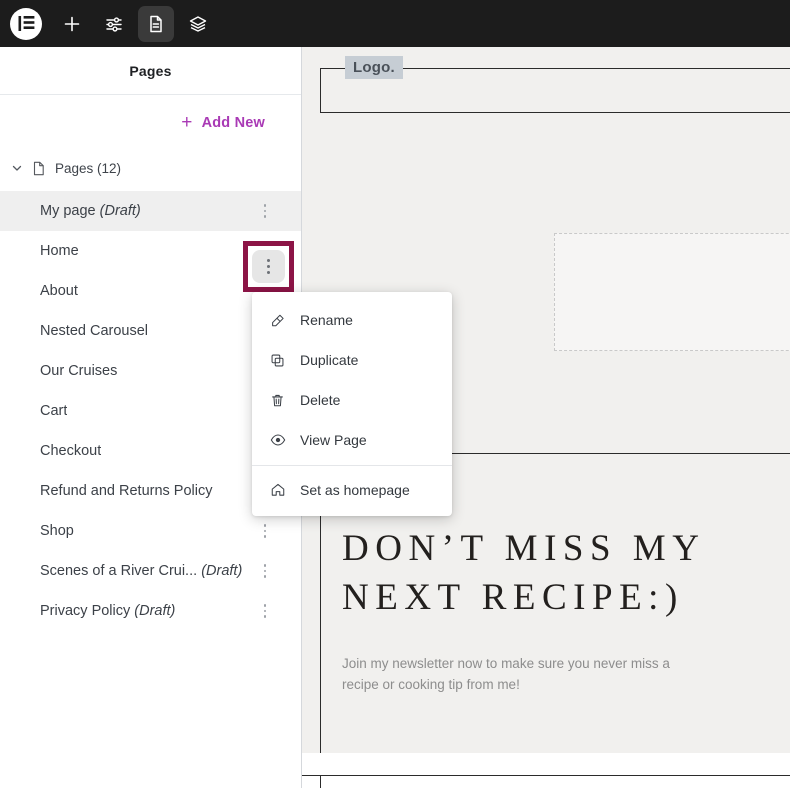 The height and width of the screenshot is (788, 790). What do you see at coordinates (59, 291) in the screenshot?
I see `page-name-about: About` at bounding box center [59, 291].